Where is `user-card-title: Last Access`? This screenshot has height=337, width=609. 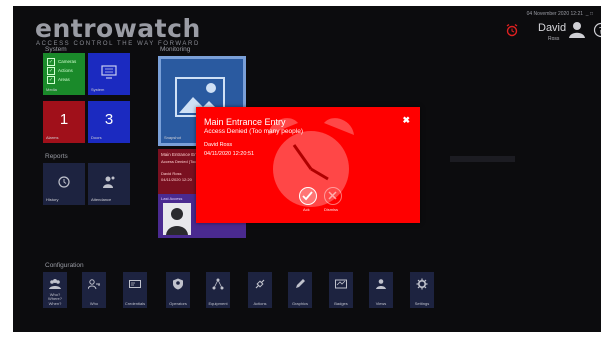
user-card-title: Last Access is located at coordinates (172, 198).